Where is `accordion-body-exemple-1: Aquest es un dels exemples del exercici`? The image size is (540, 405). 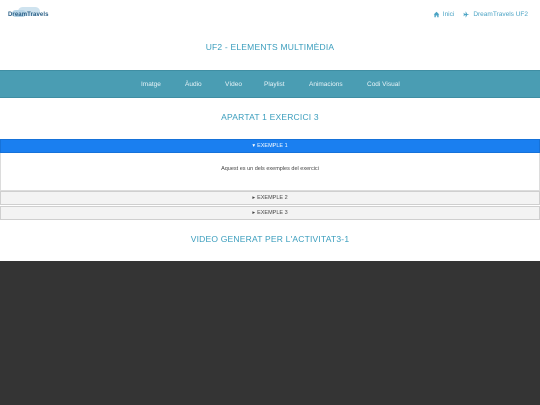 accordion-body-exemple-1: Aquest es un dels exemples del exercici is located at coordinates (270, 172).